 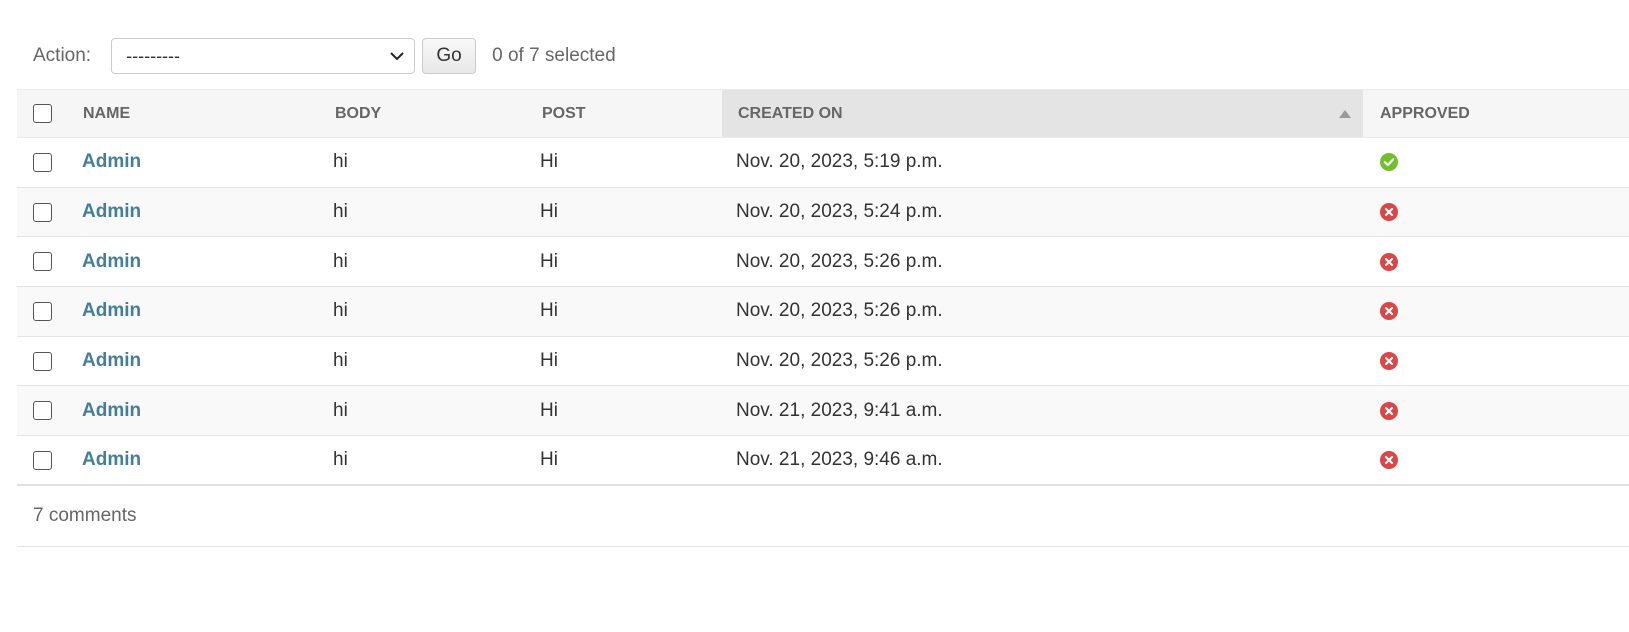 What do you see at coordinates (85, 515) in the screenshot?
I see `result-count: 7 comments` at bounding box center [85, 515].